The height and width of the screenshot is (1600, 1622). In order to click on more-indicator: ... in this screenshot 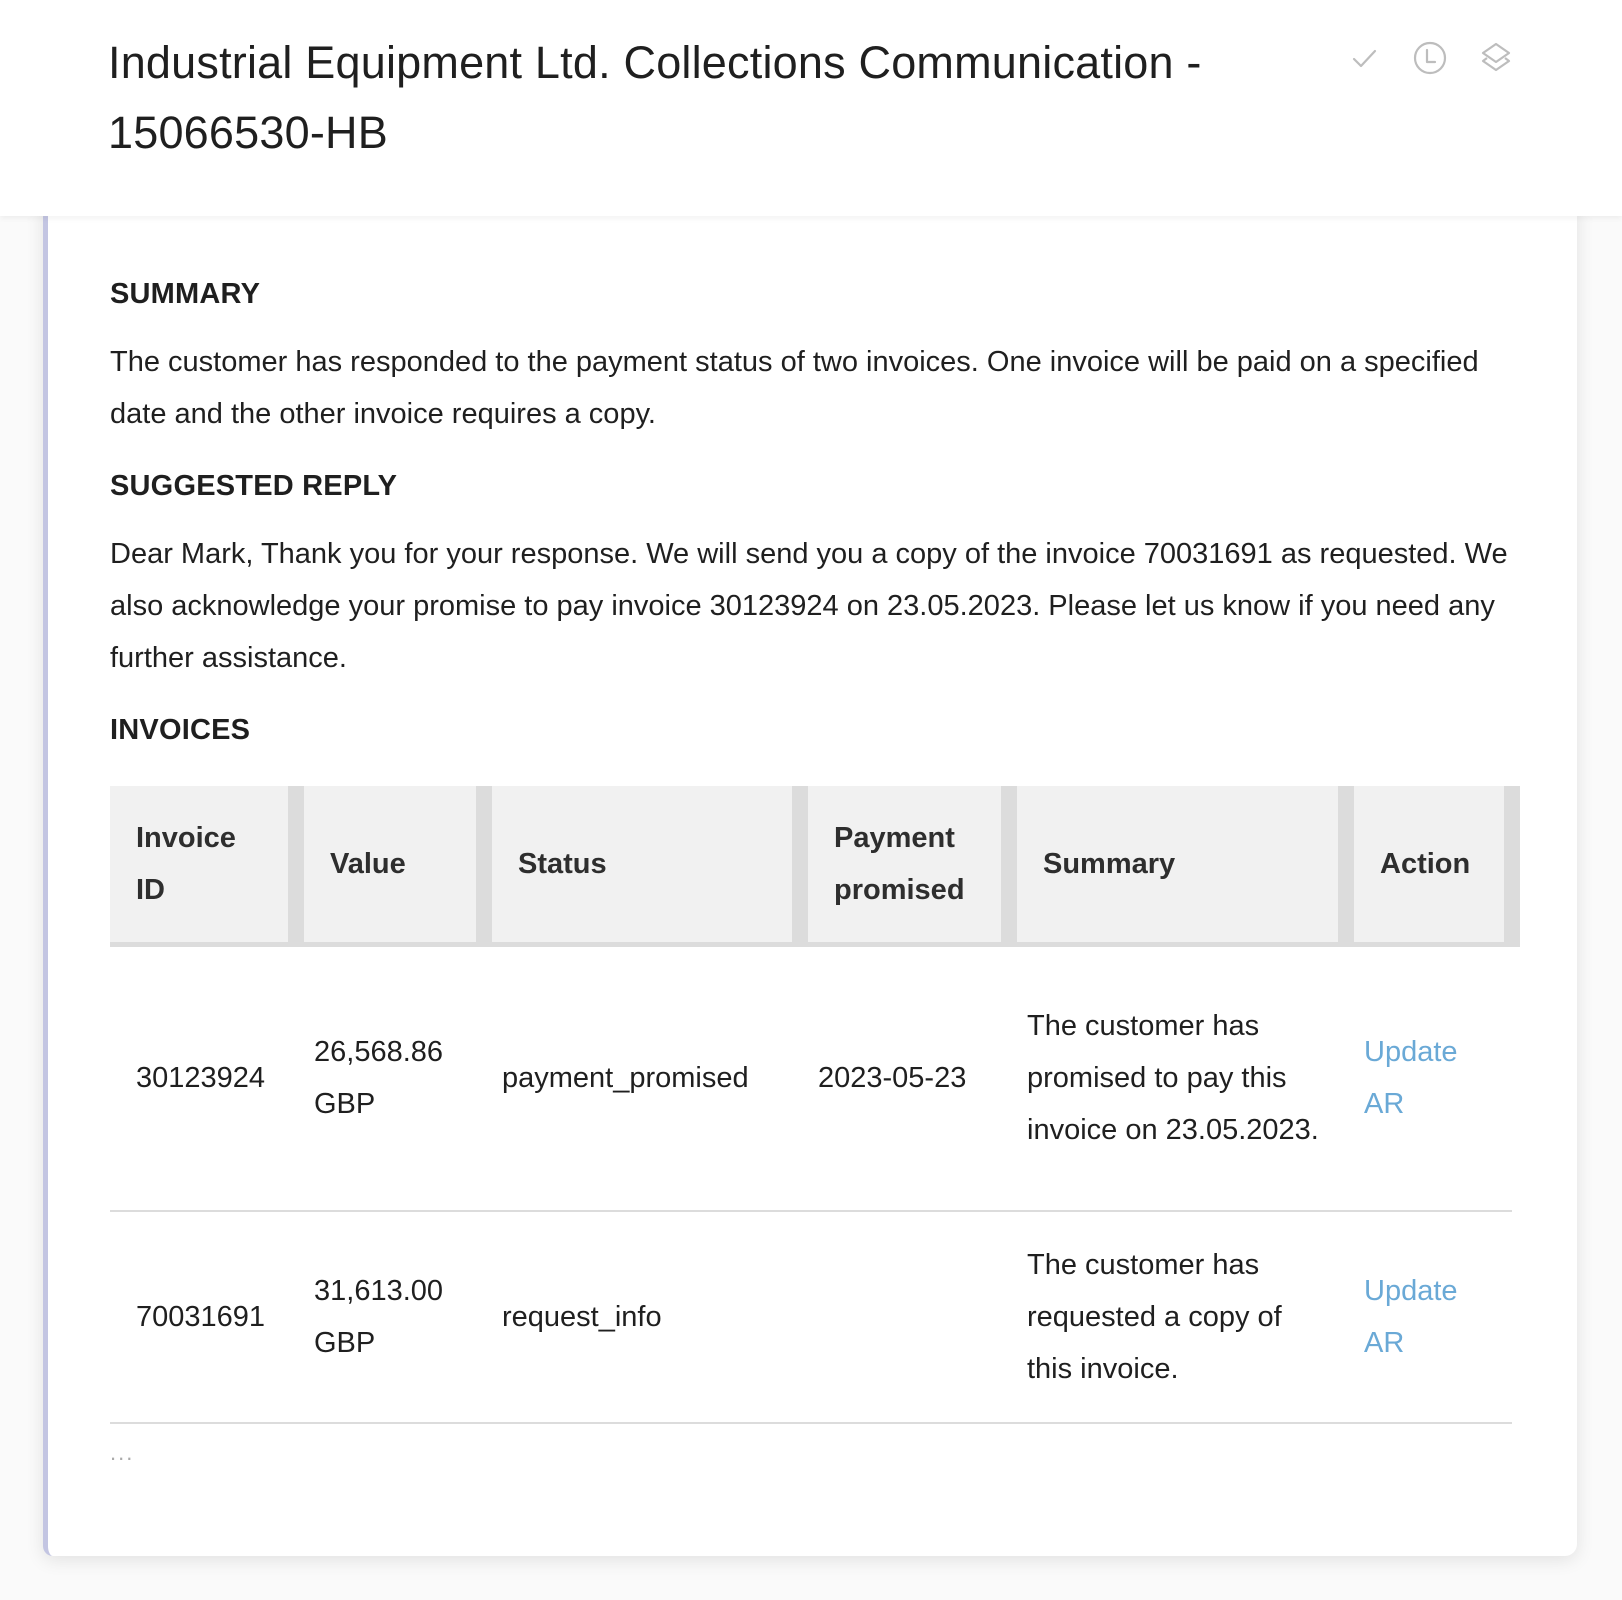, I will do `click(811, 1453)`.